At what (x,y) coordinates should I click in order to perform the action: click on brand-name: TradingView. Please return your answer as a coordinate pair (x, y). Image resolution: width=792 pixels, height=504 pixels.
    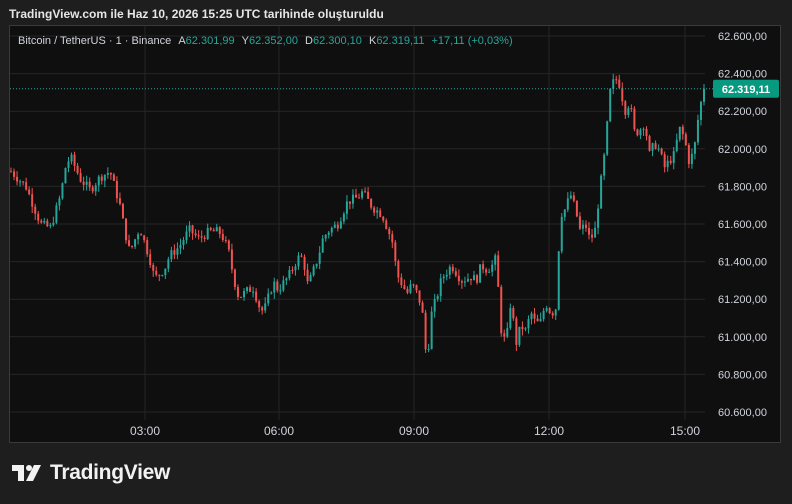
    Looking at the image, I should click on (110, 472).